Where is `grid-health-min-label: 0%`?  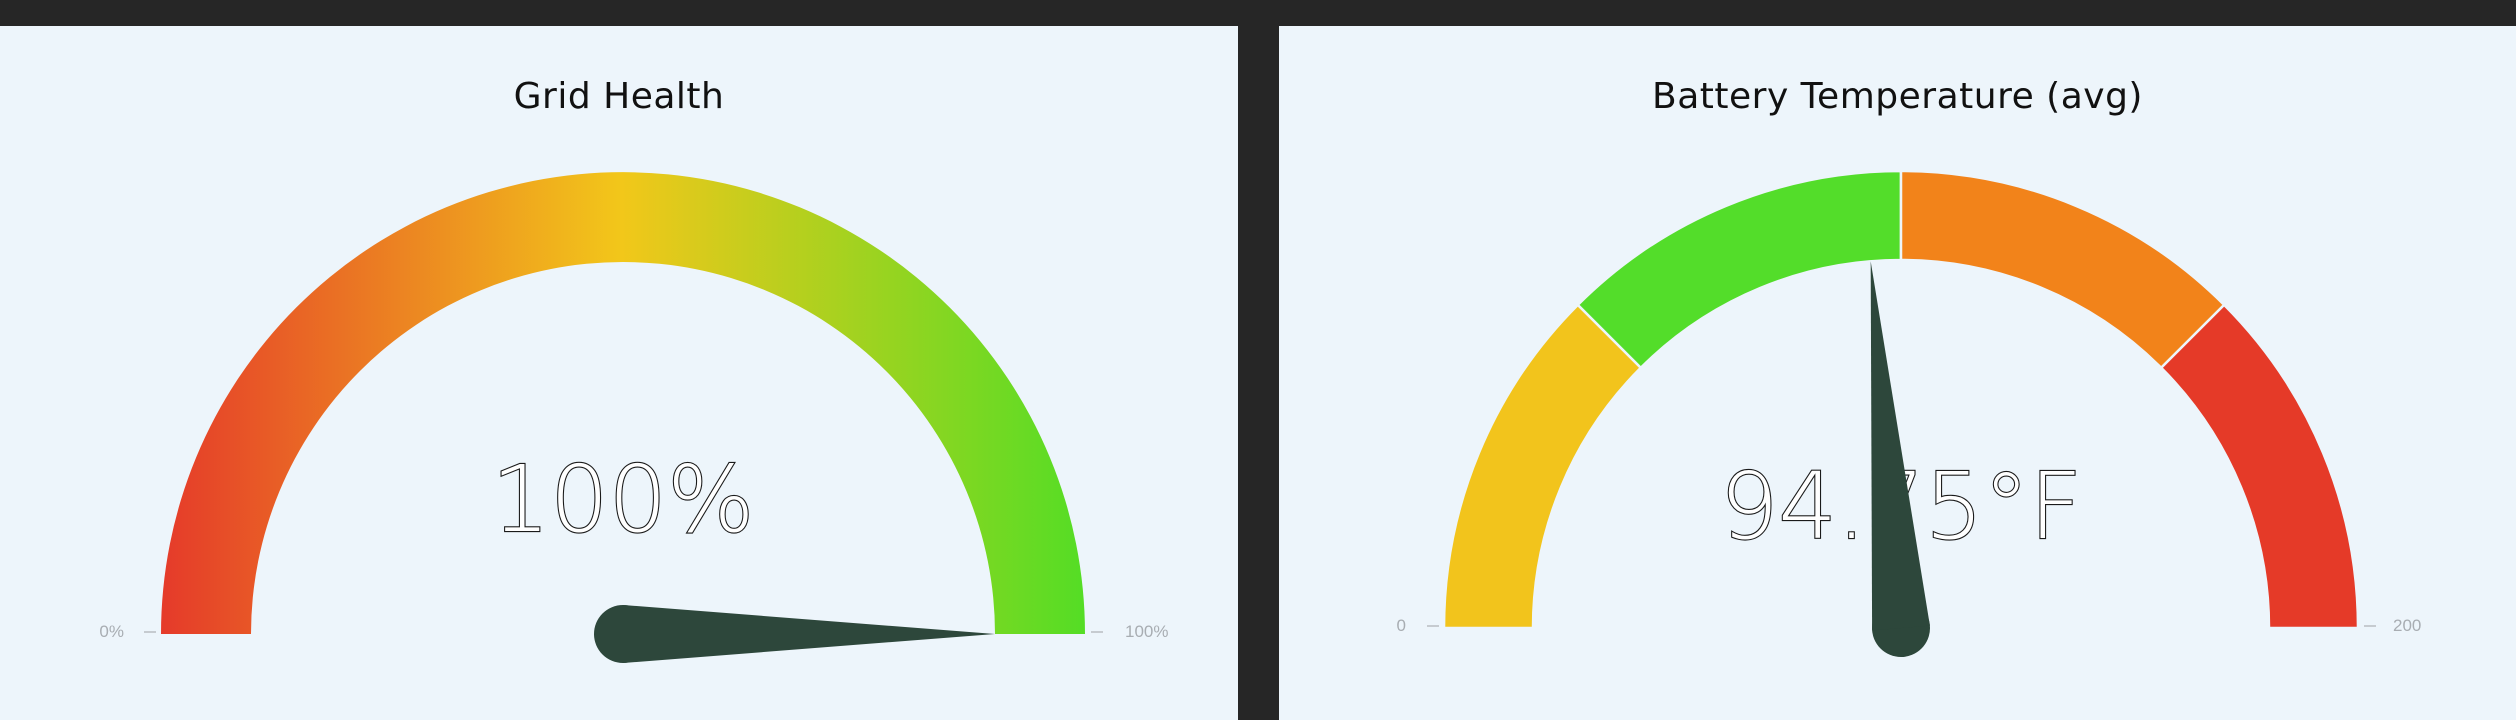
grid-health-min-label: 0% is located at coordinates (111, 631).